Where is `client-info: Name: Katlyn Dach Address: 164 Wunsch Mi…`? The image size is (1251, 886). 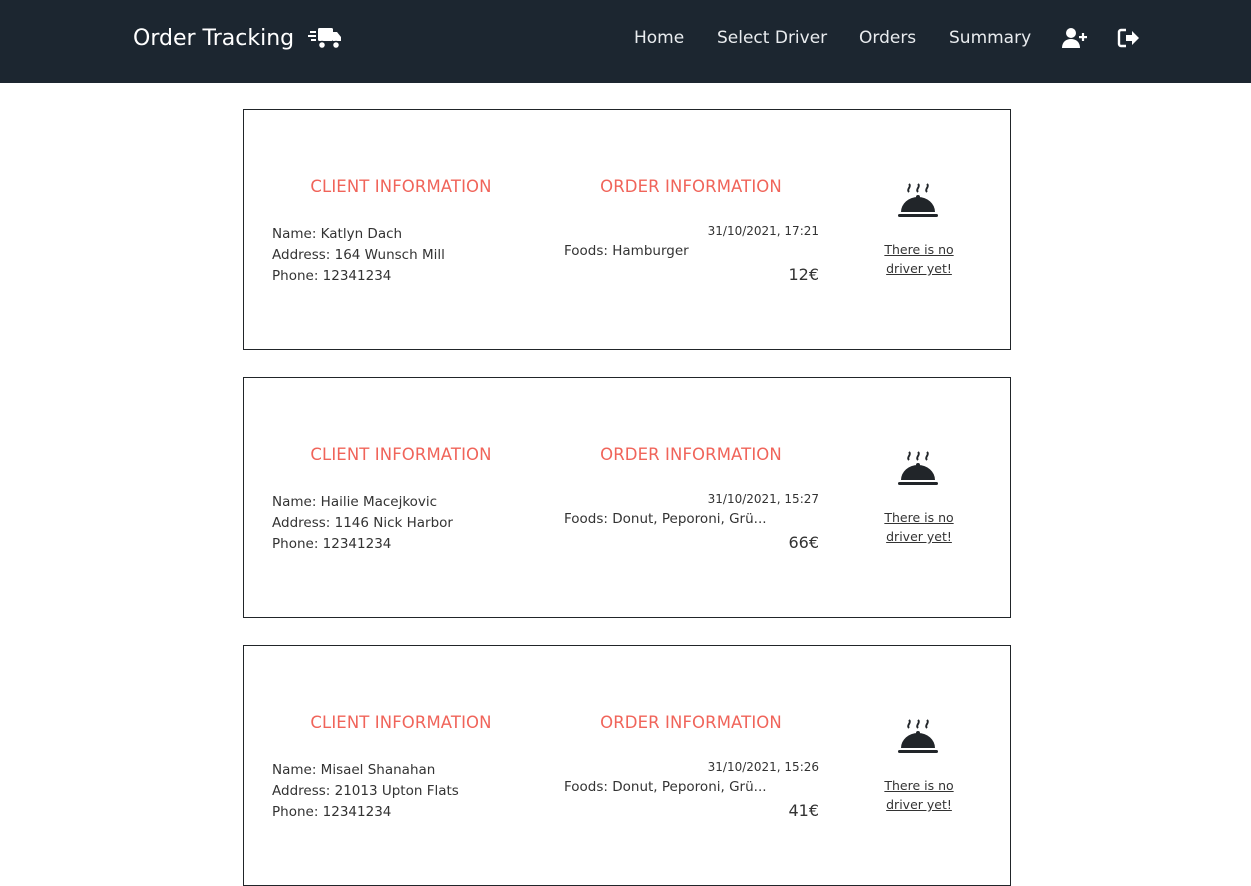
client-info: Name: Katlyn Dach Address: 164 Wunsch Mi… is located at coordinates (358, 255).